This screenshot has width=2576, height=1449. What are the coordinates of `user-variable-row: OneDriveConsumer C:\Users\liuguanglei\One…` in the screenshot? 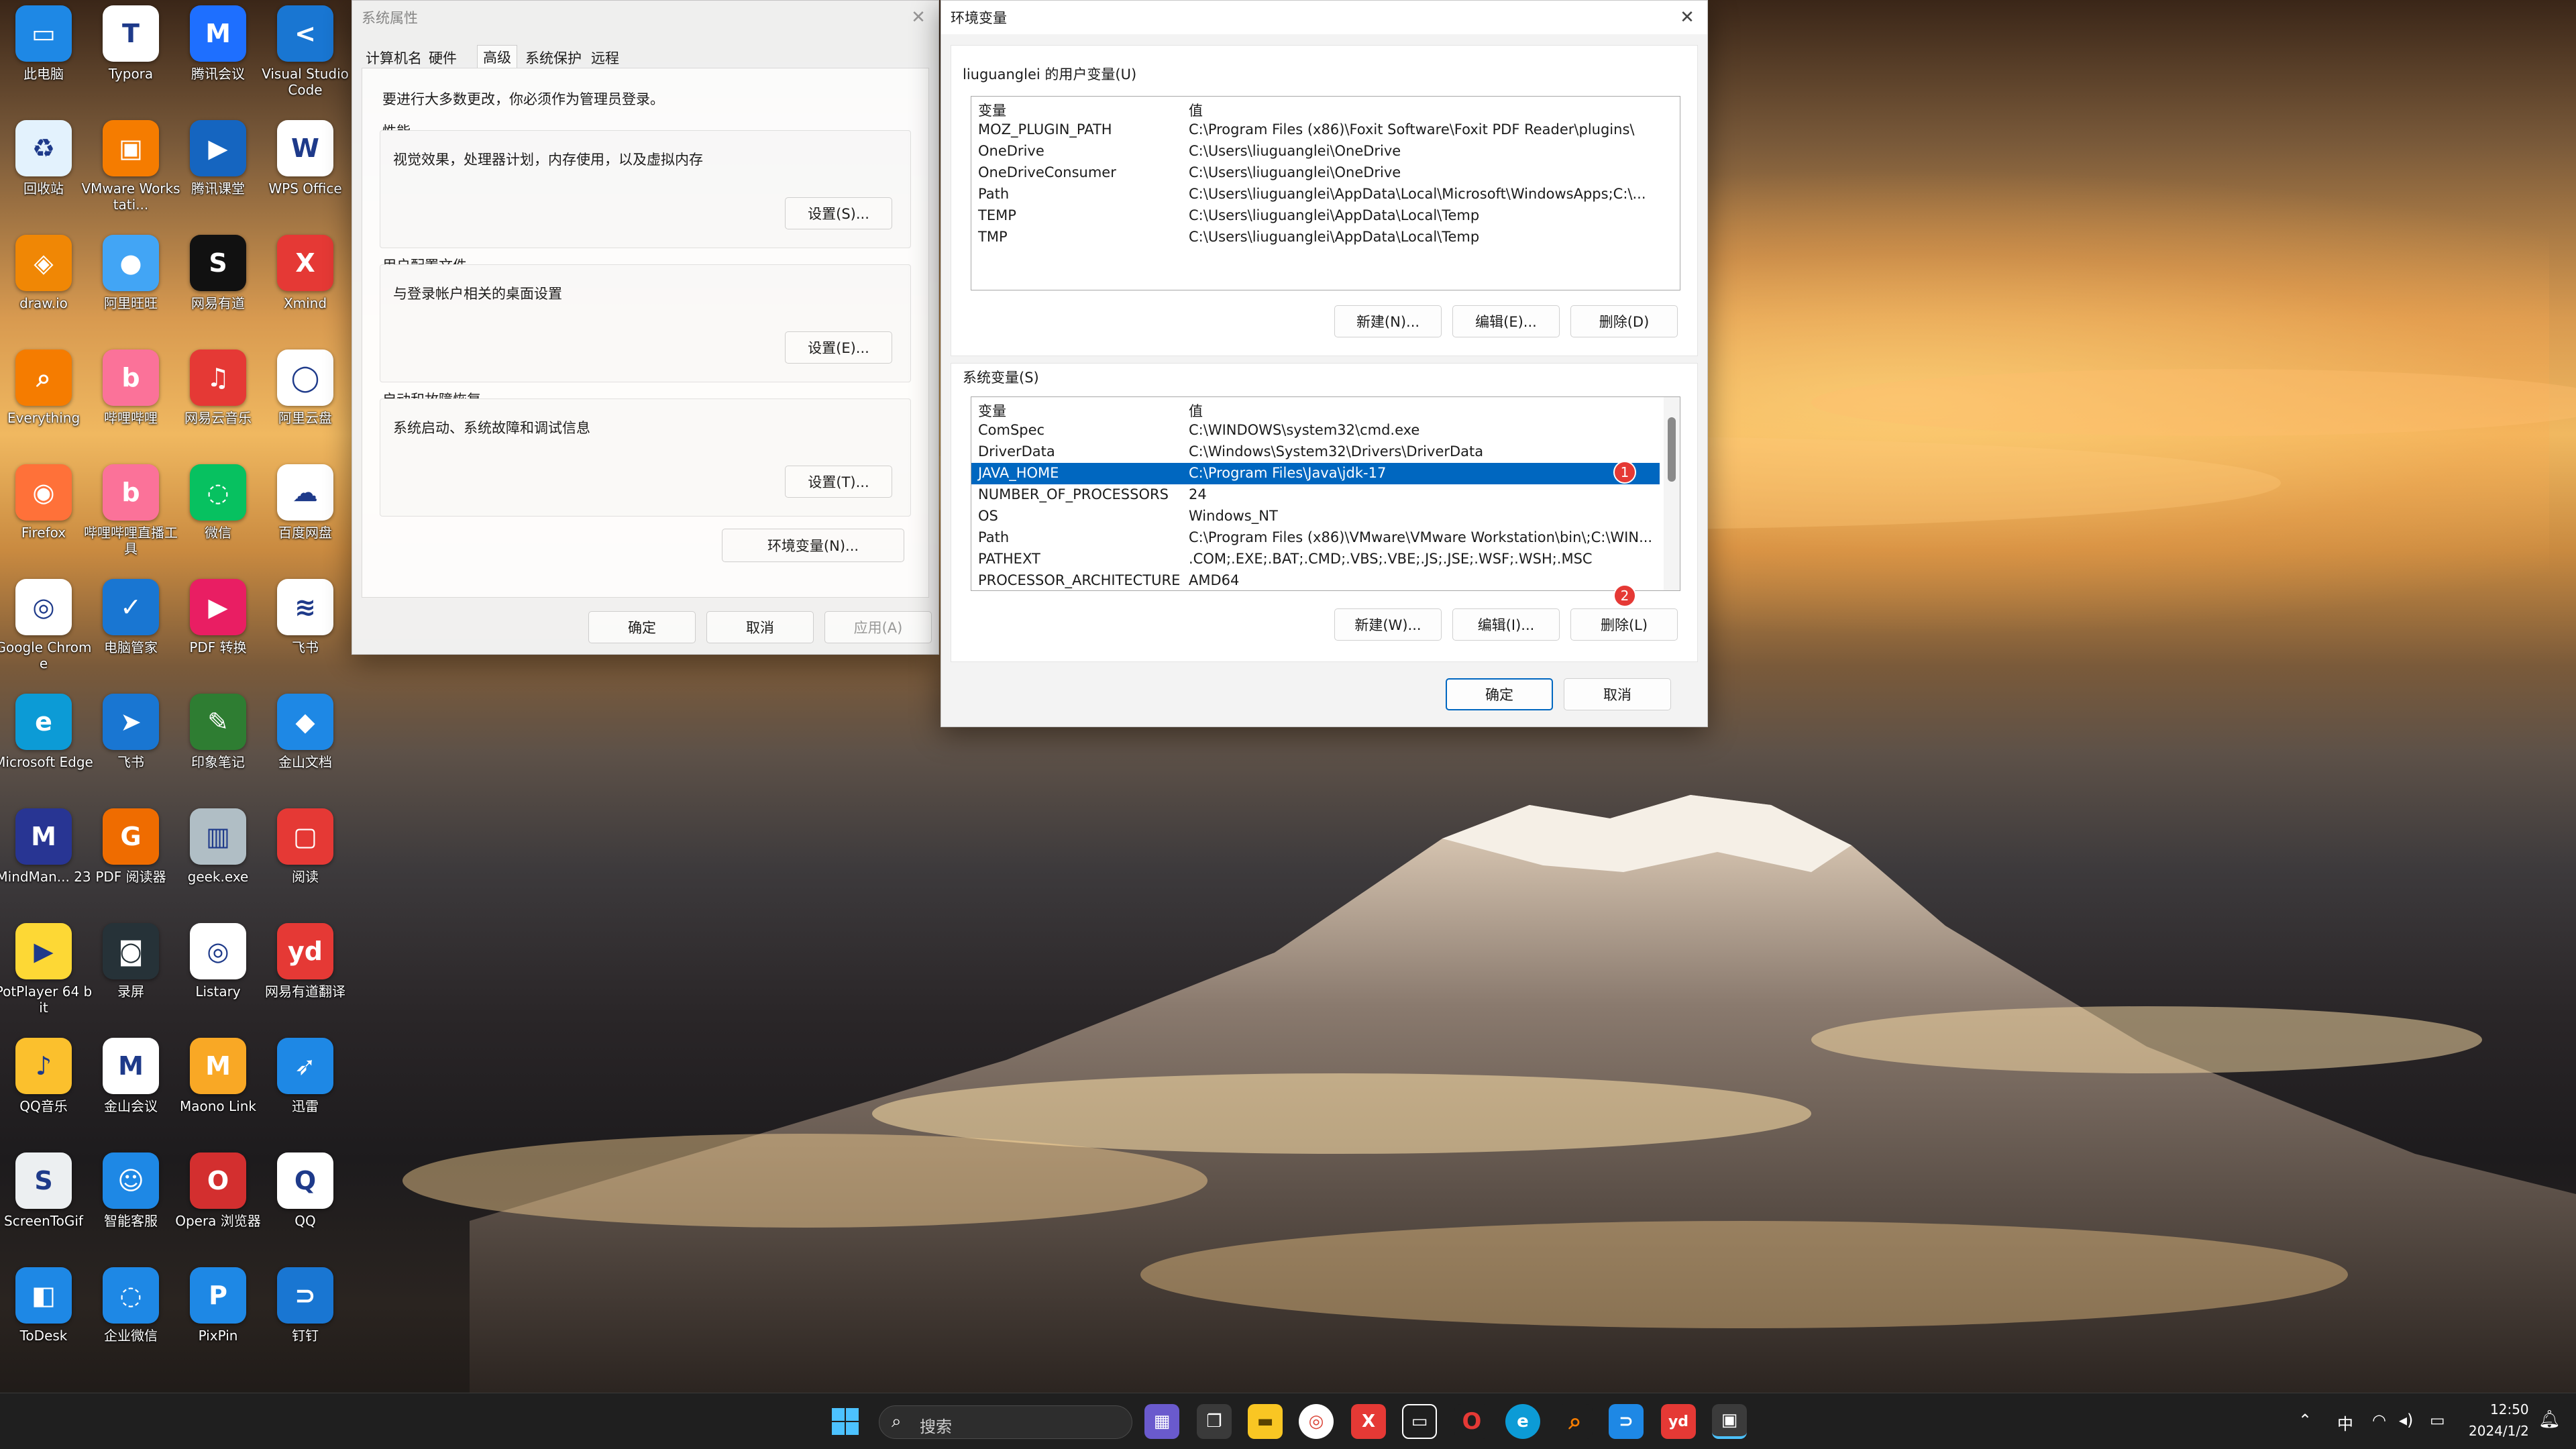 It's located at (1315, 173).